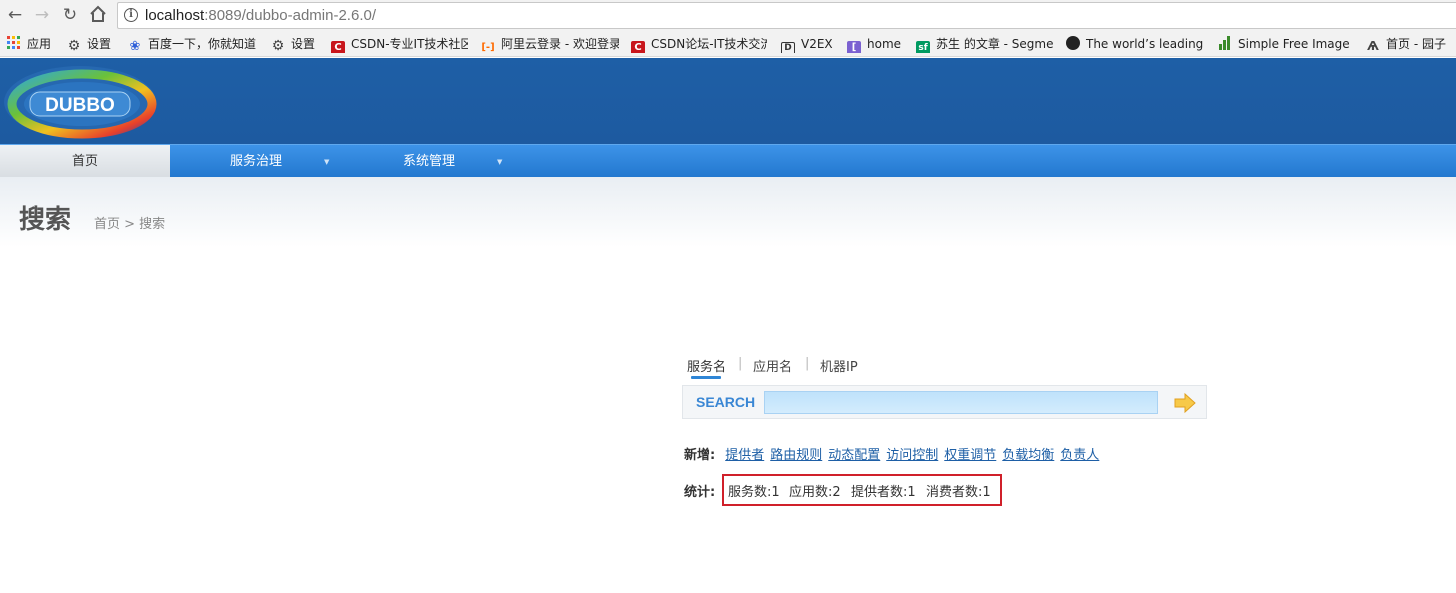 The height and width of the screenshot is (593, 1456). What do you see at coordinates (1296, 44) in the screenshot?
I see `bookmark-label: Simple Free Image Hosting` at bounding box center [1296, 44].